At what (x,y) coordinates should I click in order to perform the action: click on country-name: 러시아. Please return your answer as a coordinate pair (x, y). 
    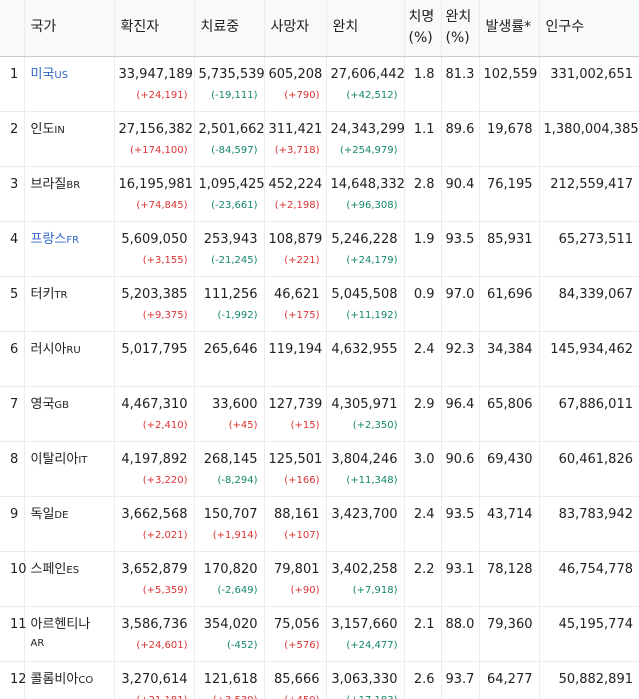
    Looking at the image, I should click on (48, 349).